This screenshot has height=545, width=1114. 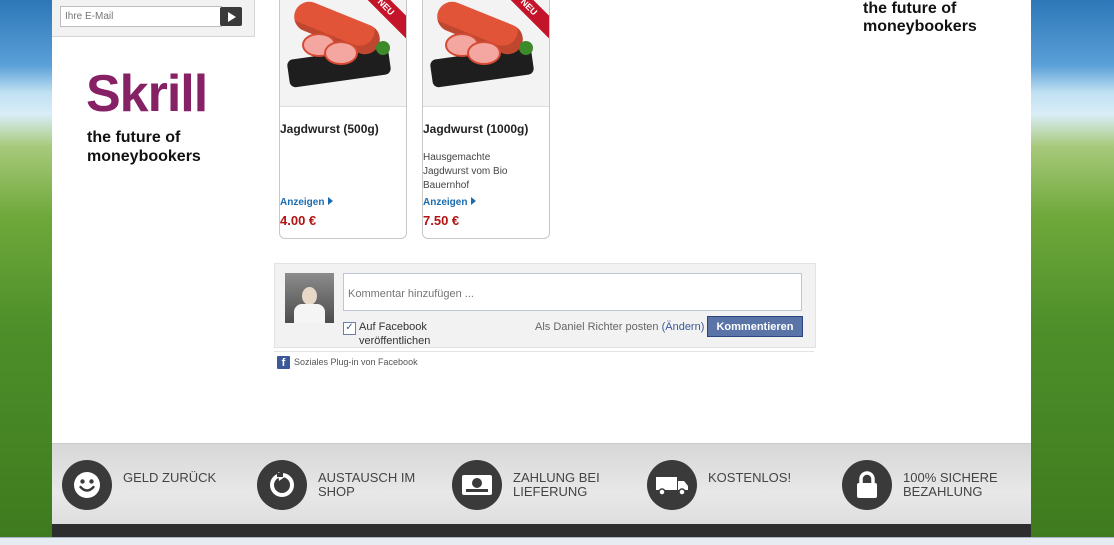 What do you see at coordinates (950, 477) in the screenshot?
I see `feature-label-line1: 100% sichere` at bounding box center [950, 477].